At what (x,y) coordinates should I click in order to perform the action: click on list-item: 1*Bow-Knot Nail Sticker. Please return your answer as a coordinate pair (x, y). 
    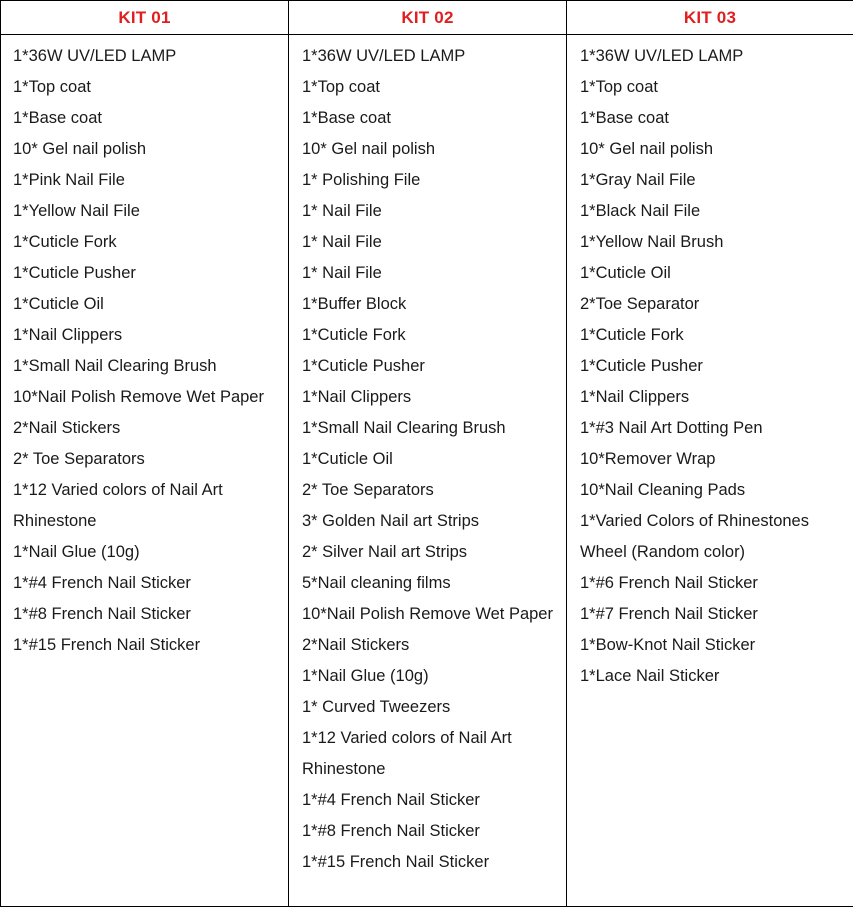
    Looking at the image, I should click on (668, 645).